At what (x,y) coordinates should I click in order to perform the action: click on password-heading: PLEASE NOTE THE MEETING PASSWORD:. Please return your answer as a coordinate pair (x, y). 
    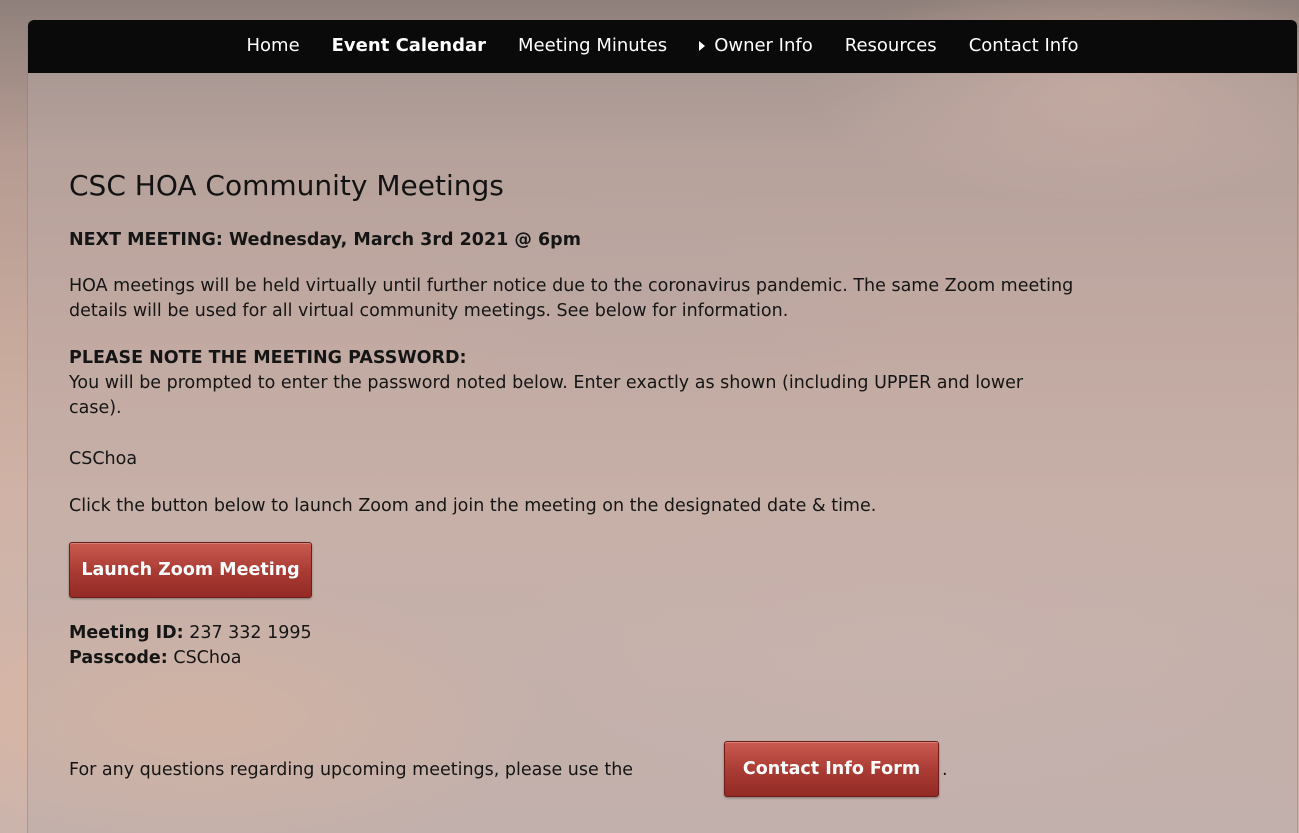
    Looking at the image, I should click on (268, 358).